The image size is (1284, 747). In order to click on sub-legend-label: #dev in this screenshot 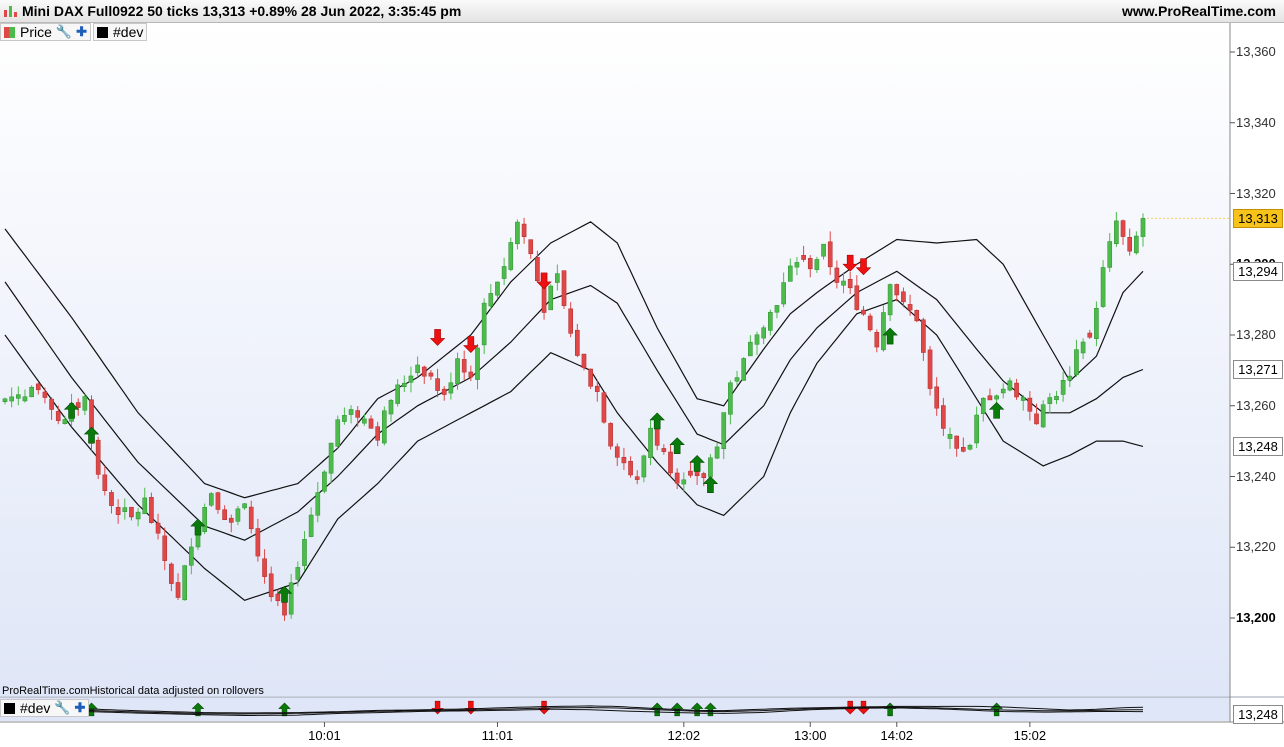, I will do `click(35, 708)`.